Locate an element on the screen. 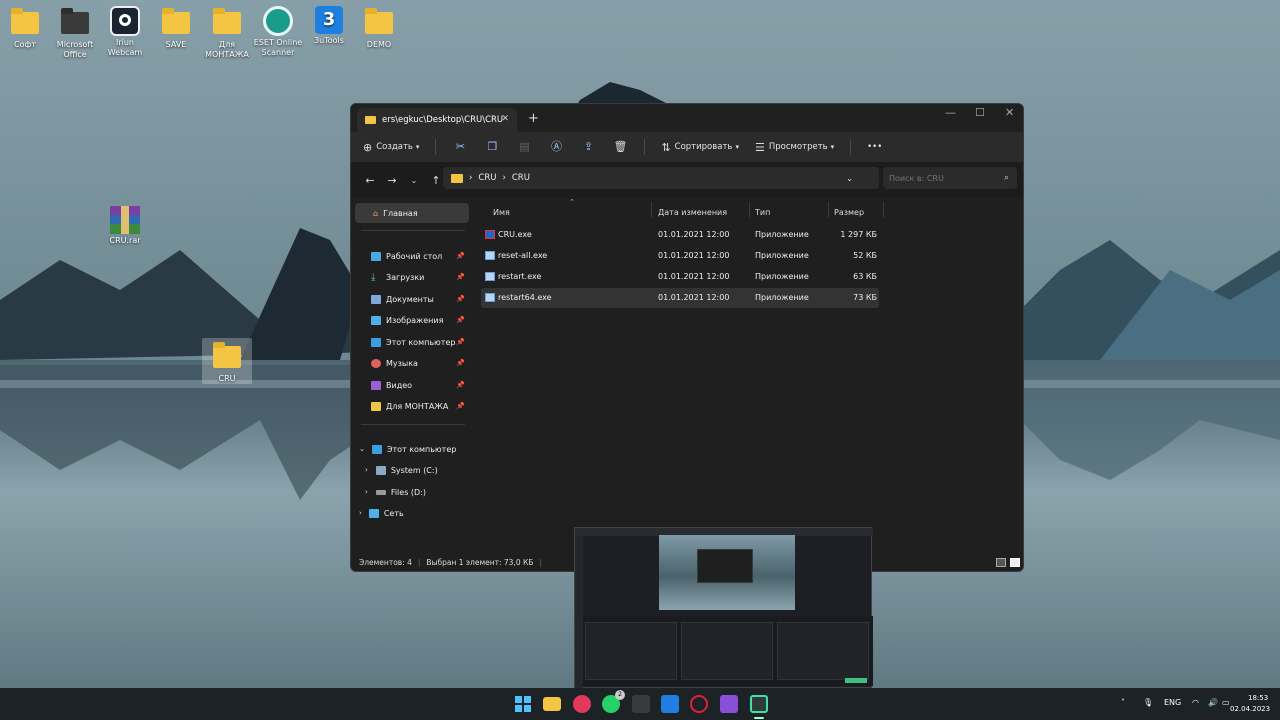 Image resolution: width=1280 pixels, height=720 pixels. microphone-icon: 🎙 is located at coordinates (1148, 702).